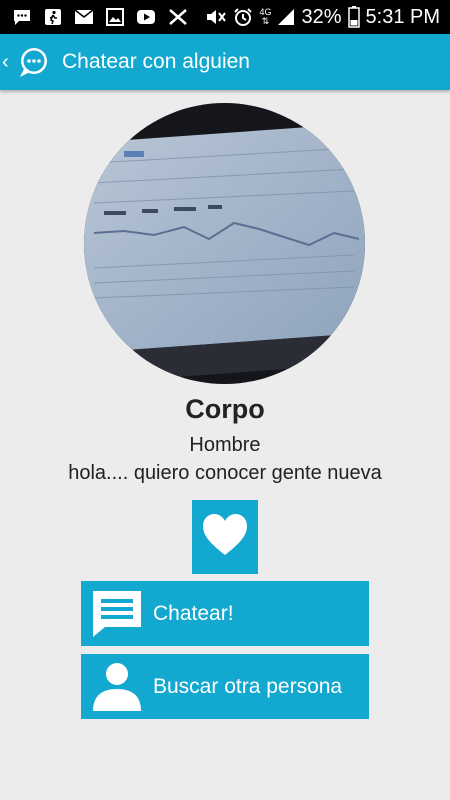 This screenshot has width=450, height=800. I want to click on app-bar: ‹ Chatear con alguien, so click(225, 62).